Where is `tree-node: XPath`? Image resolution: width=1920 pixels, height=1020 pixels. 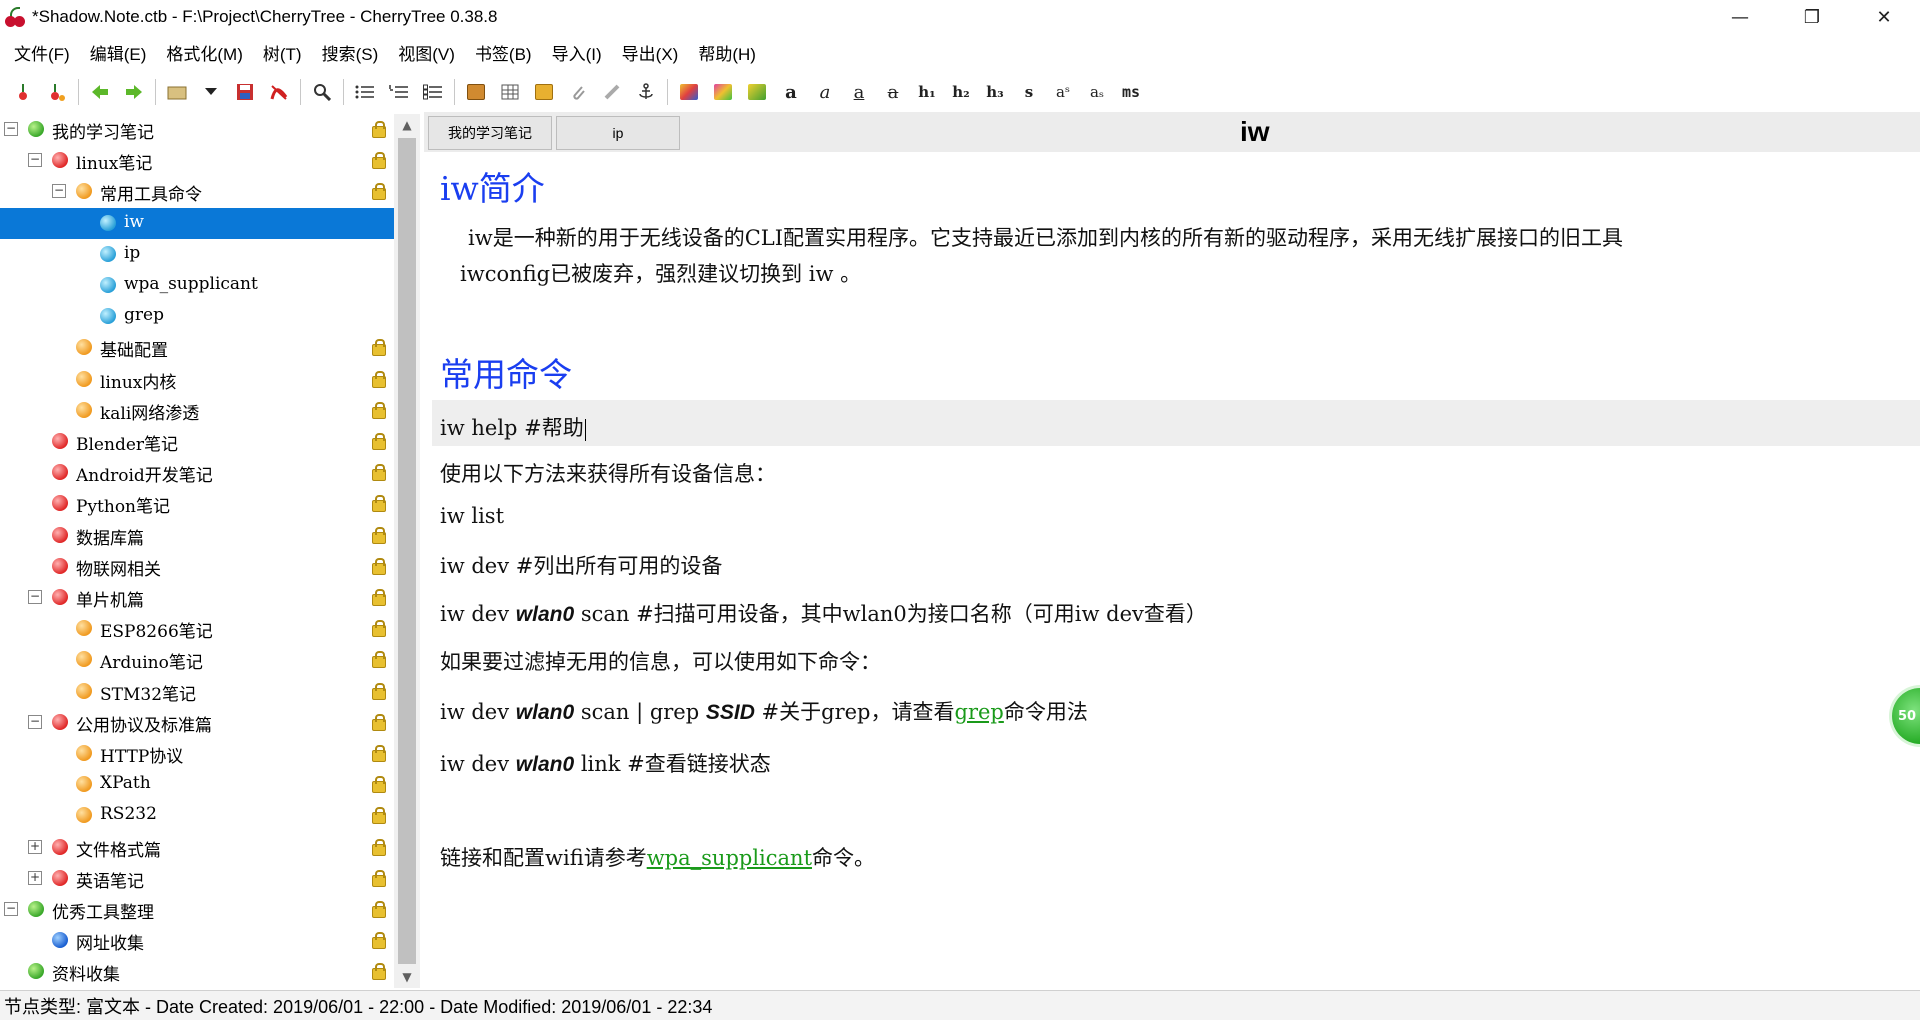
tree-node: XPath is located at coordinates (197, 784).